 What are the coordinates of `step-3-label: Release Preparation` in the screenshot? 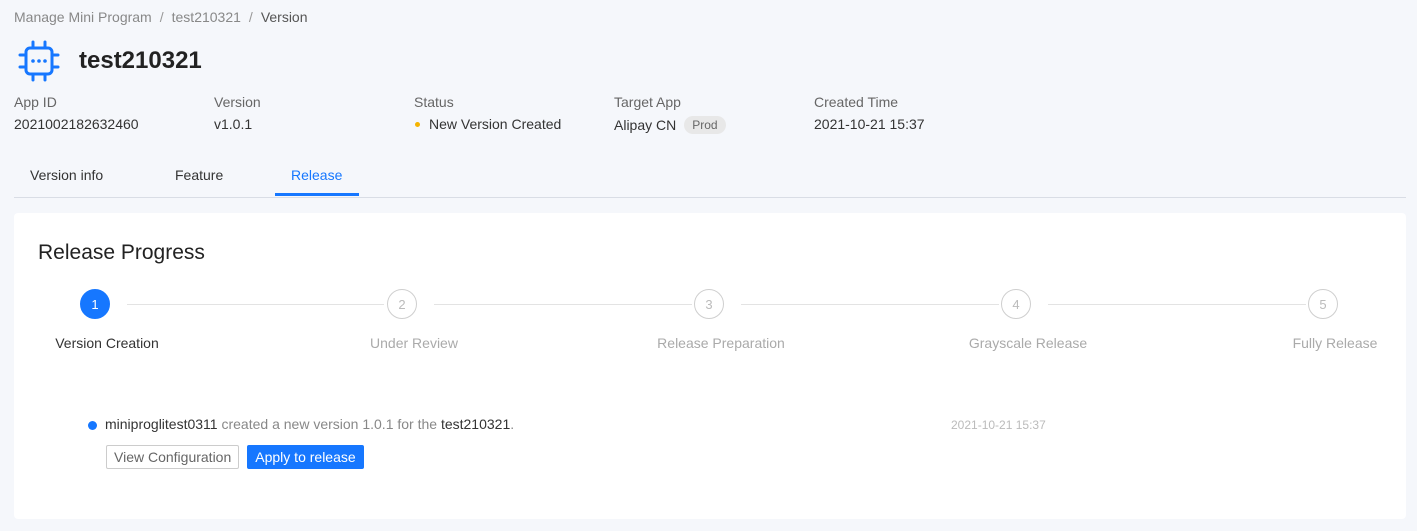 It's located at (721, 343).